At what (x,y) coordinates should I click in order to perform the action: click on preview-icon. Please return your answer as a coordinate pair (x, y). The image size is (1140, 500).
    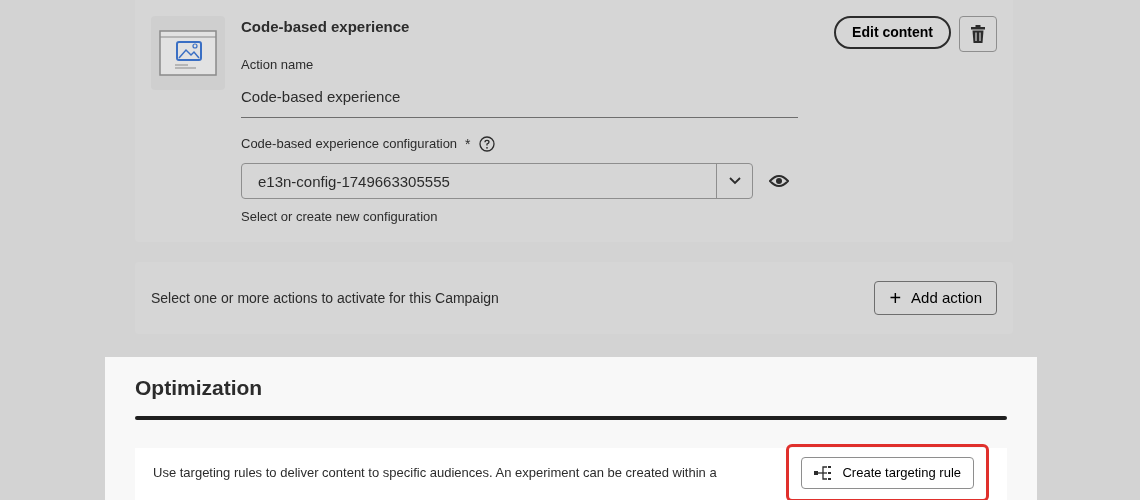
    Looking at the image, I should click on (779, 180).